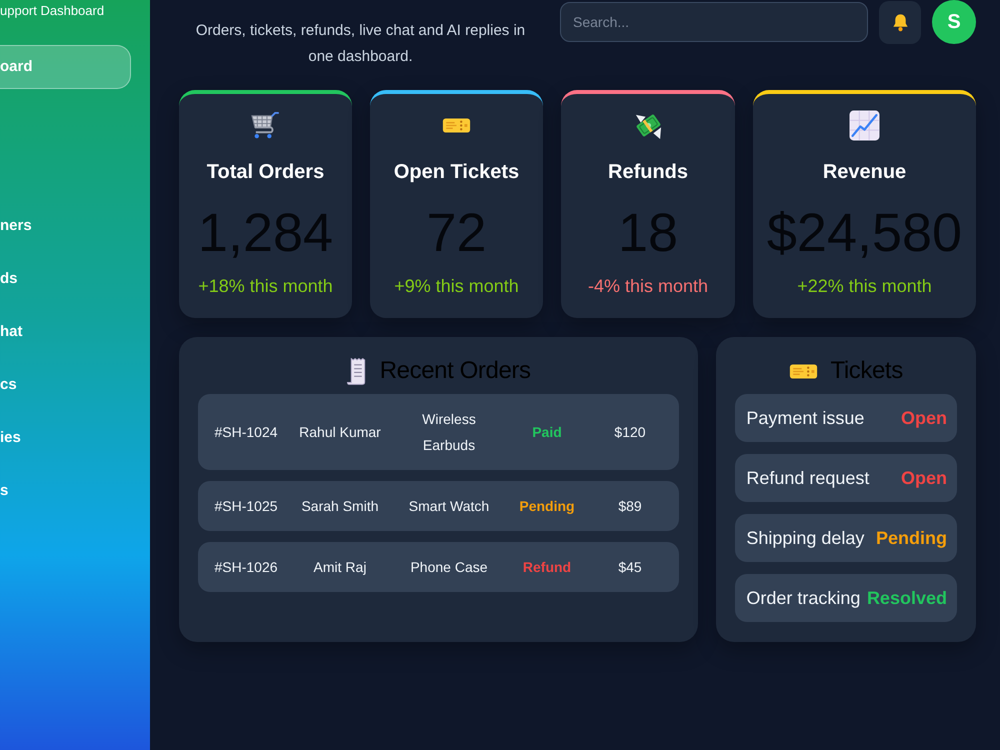 The height and width of the screenshot is (750, 1000). What do you see at coordinates (547, 506) in the screenshot?
I see `status-label: Pending` at bounding box center [547, 506].